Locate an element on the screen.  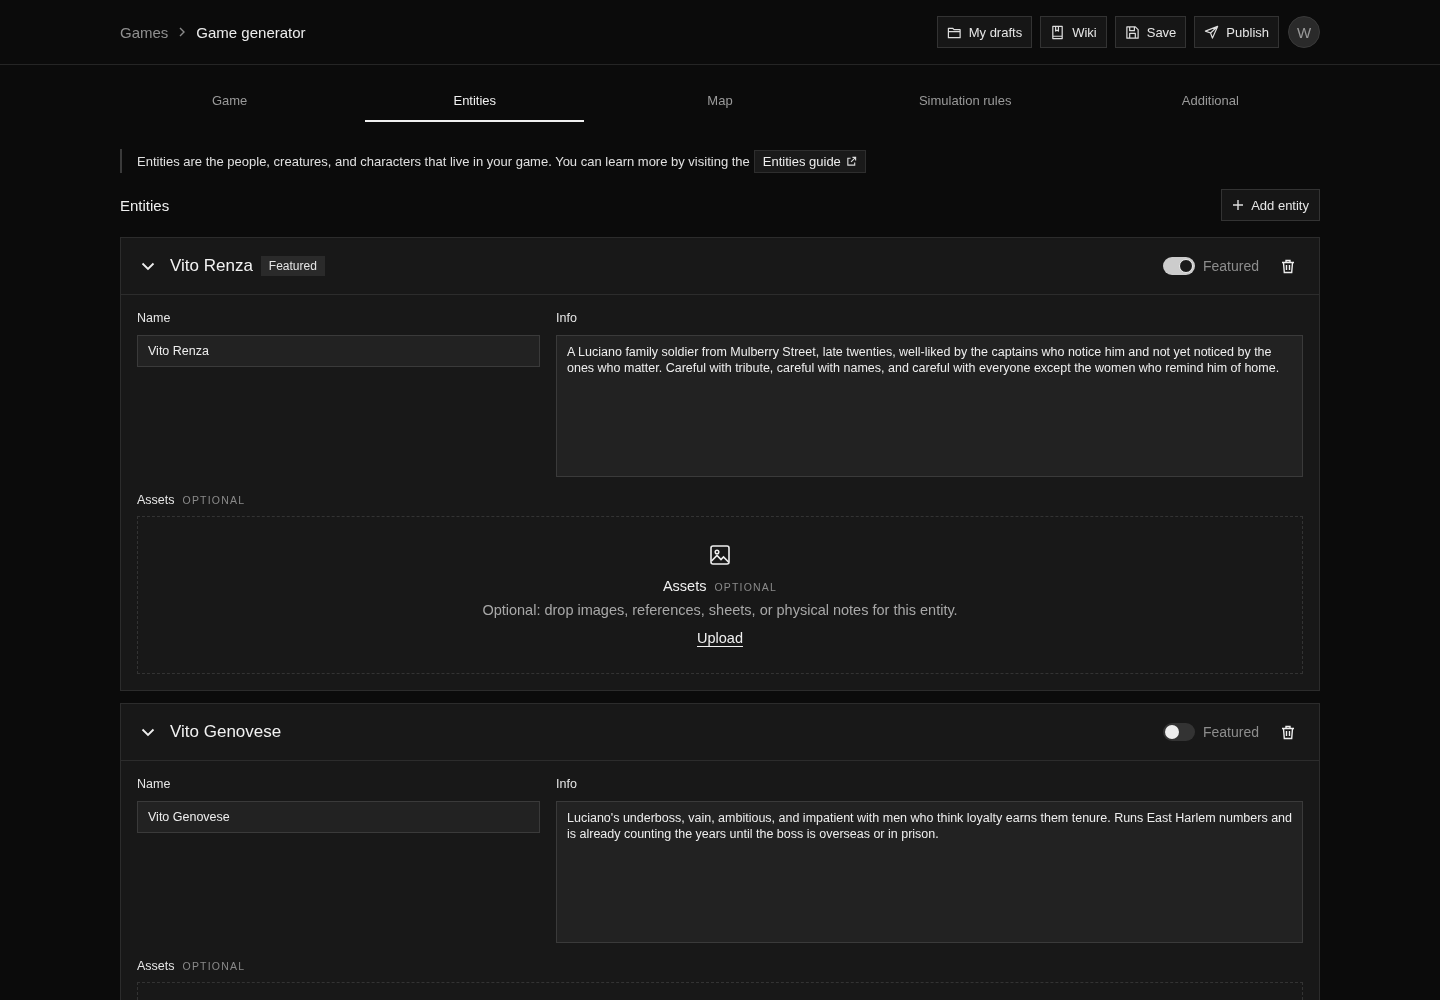
guide-link: Entities guide is located at coordinates (809, 161).